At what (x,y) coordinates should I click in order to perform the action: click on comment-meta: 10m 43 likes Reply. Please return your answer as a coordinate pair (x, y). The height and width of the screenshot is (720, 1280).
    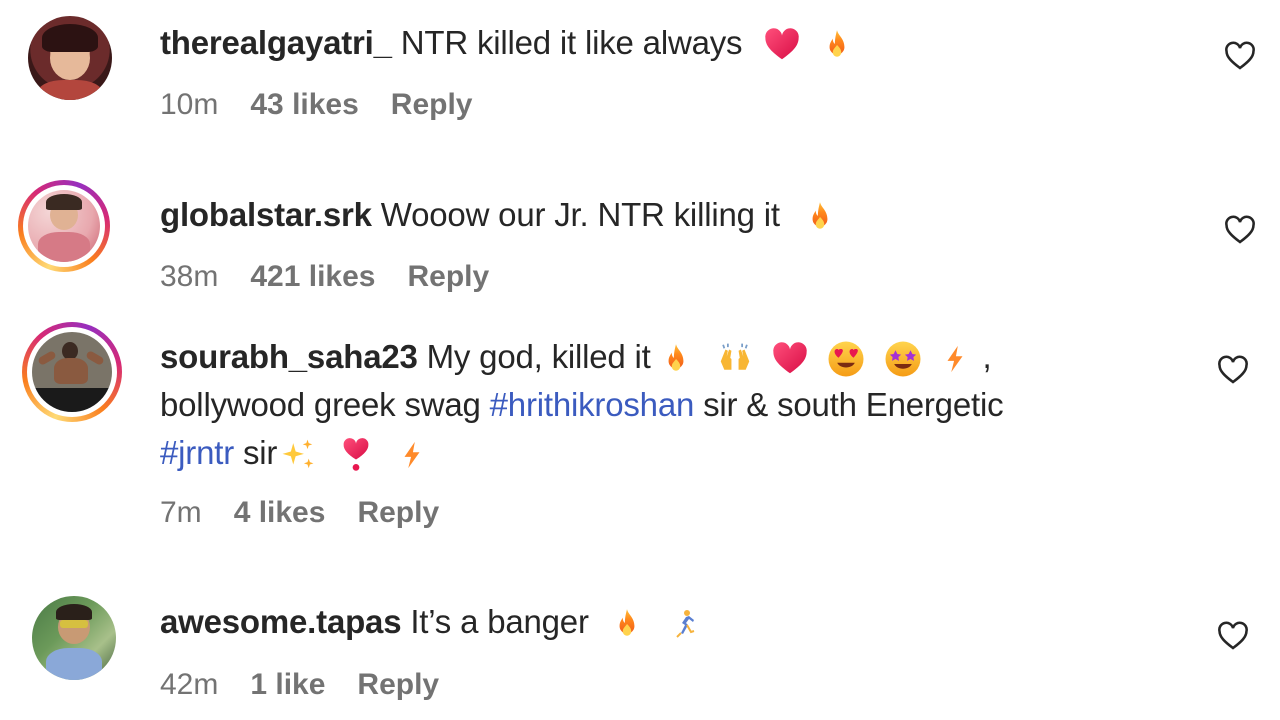
    Looking at the image, I should click on (332, 105).